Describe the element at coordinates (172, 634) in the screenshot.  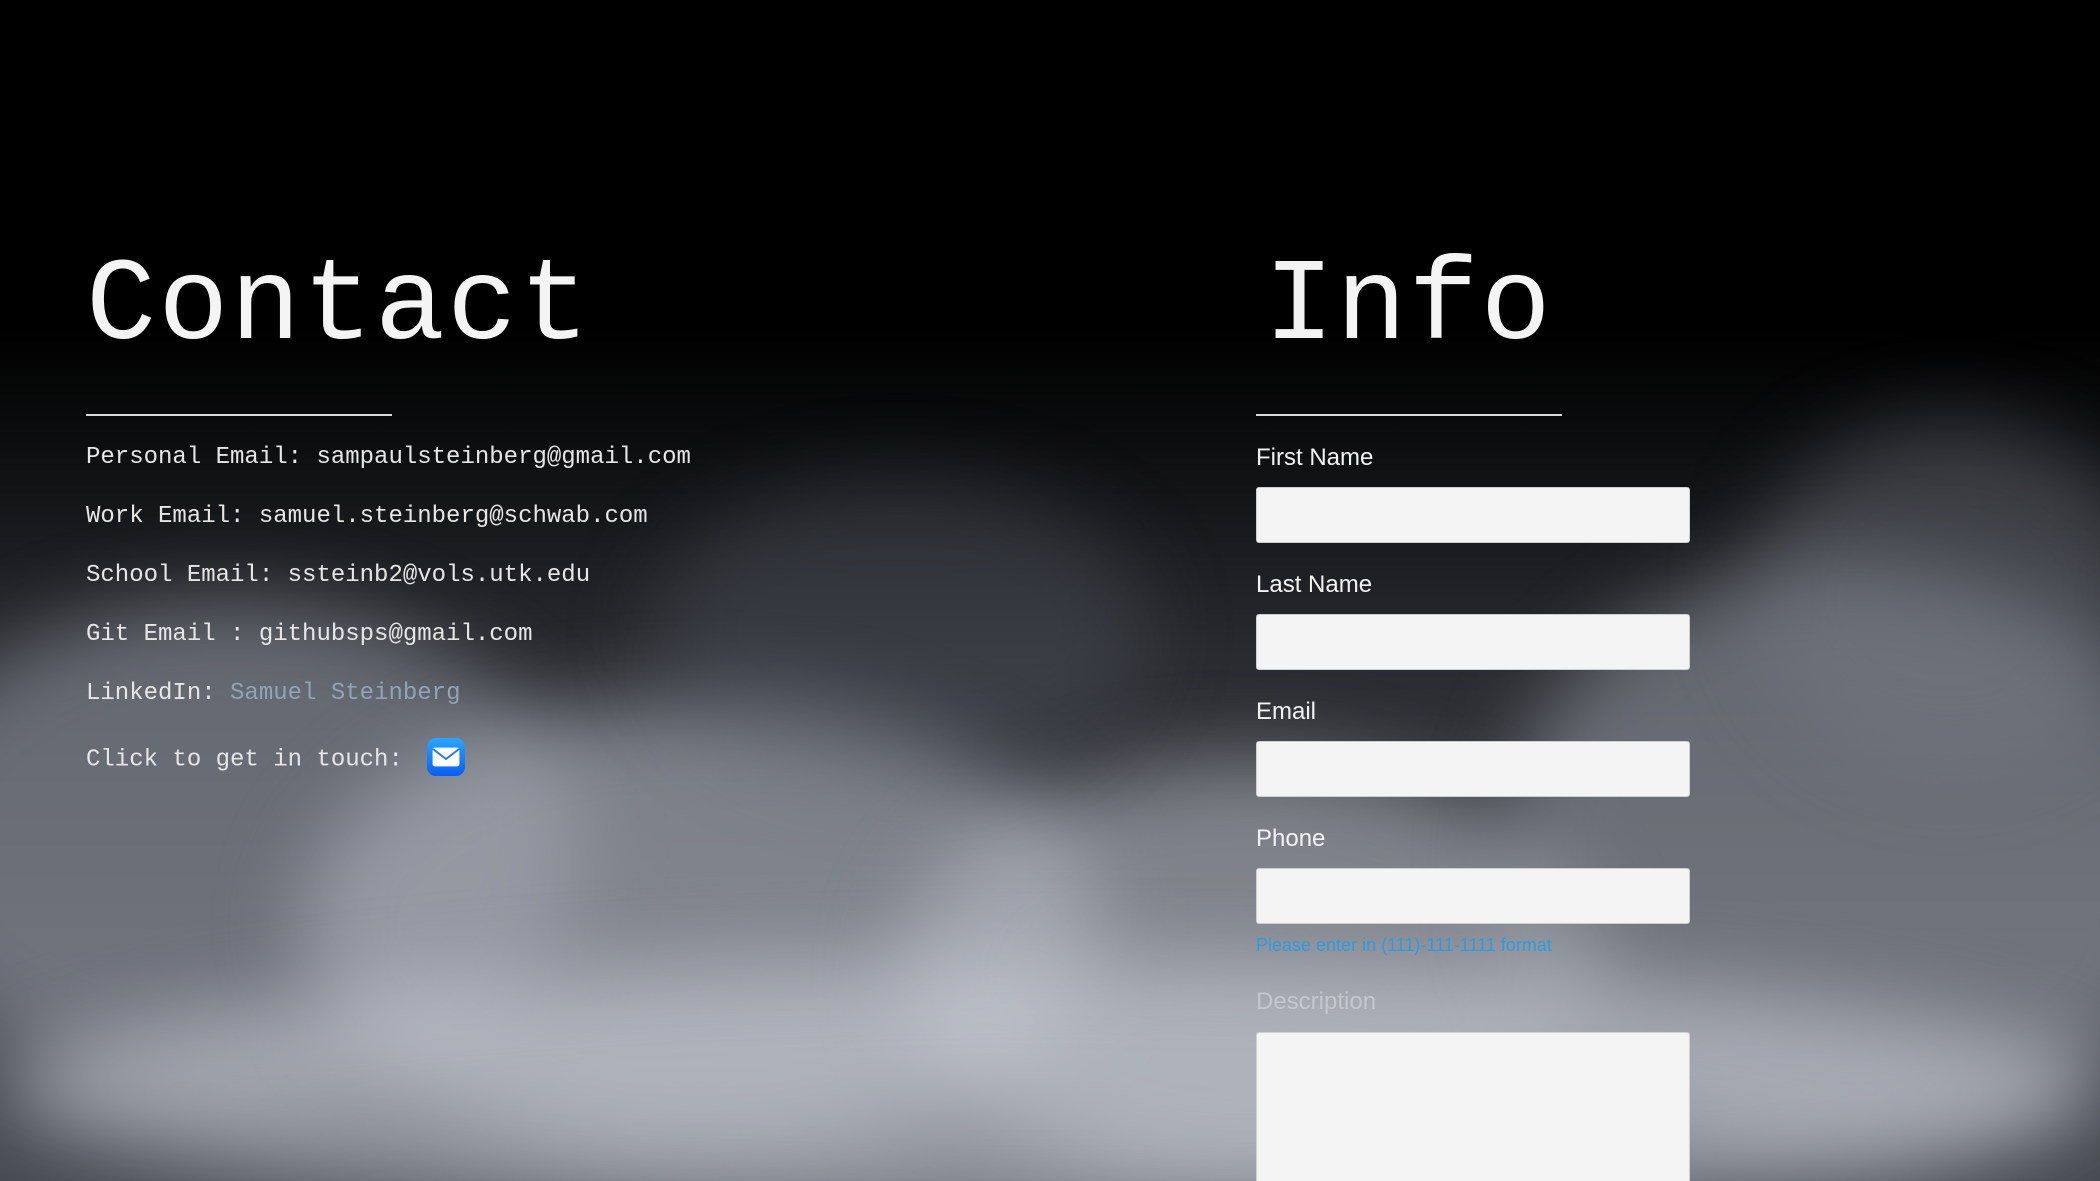
I see `git-email-label: Git Email :` at that location.